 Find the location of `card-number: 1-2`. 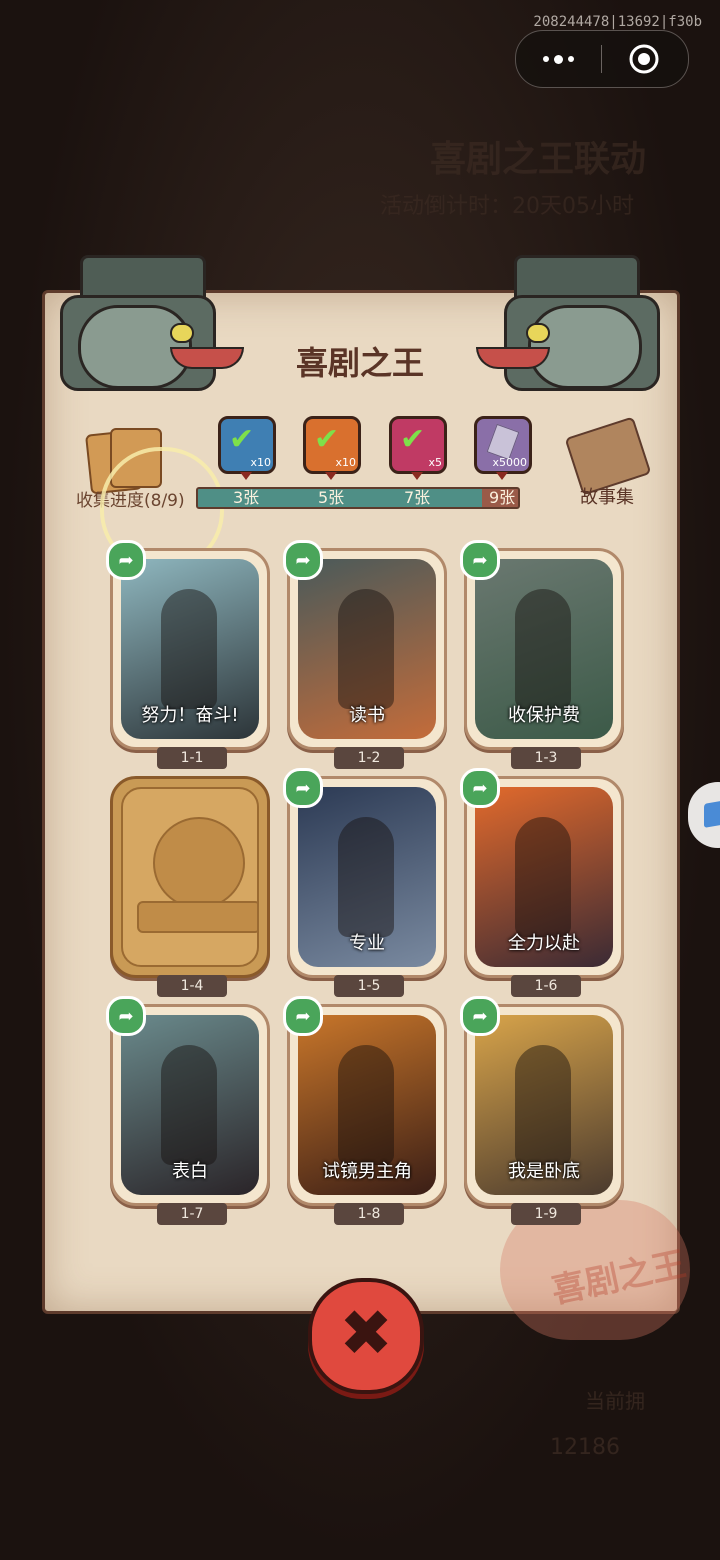

card-number: 1-2 is located at coordinates (369, 758).